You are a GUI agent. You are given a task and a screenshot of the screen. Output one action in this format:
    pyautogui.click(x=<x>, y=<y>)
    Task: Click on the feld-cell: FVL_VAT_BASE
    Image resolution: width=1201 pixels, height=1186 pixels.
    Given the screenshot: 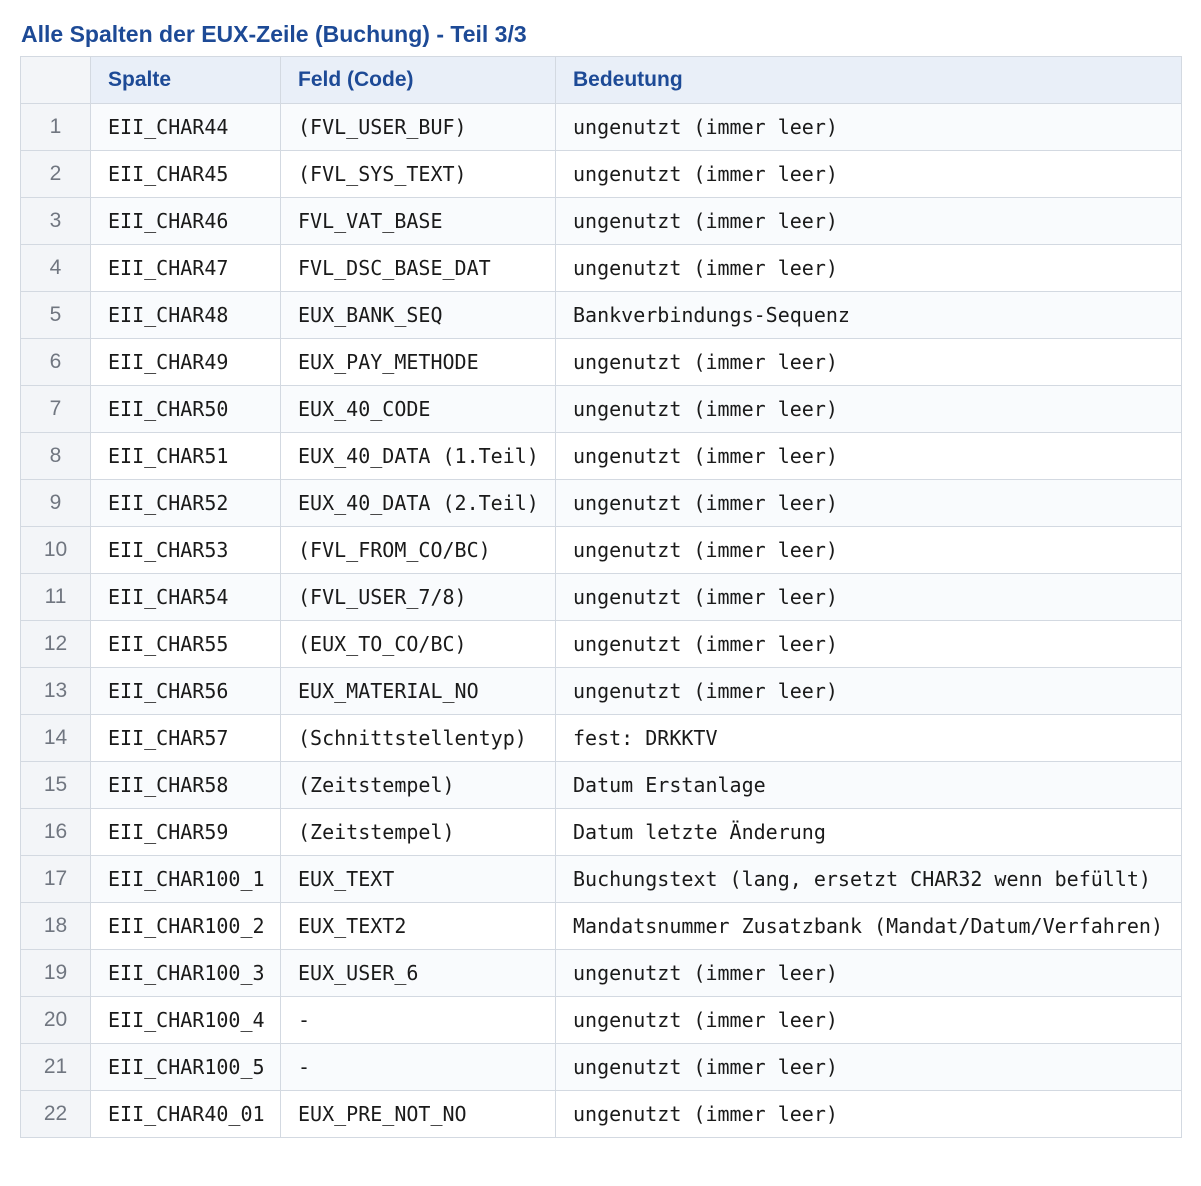 What is the action you would take?
    pyautogui.click(x=418, y=221)
    